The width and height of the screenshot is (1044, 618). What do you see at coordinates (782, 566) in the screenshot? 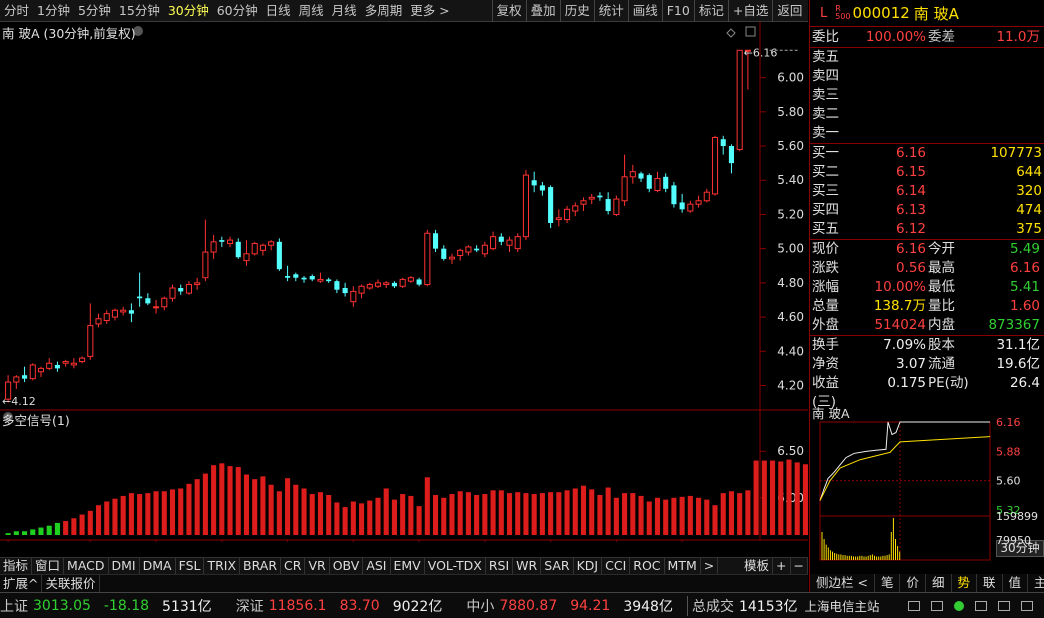
I see `indicator-tab-23: +` at bounding box center [782, 566].